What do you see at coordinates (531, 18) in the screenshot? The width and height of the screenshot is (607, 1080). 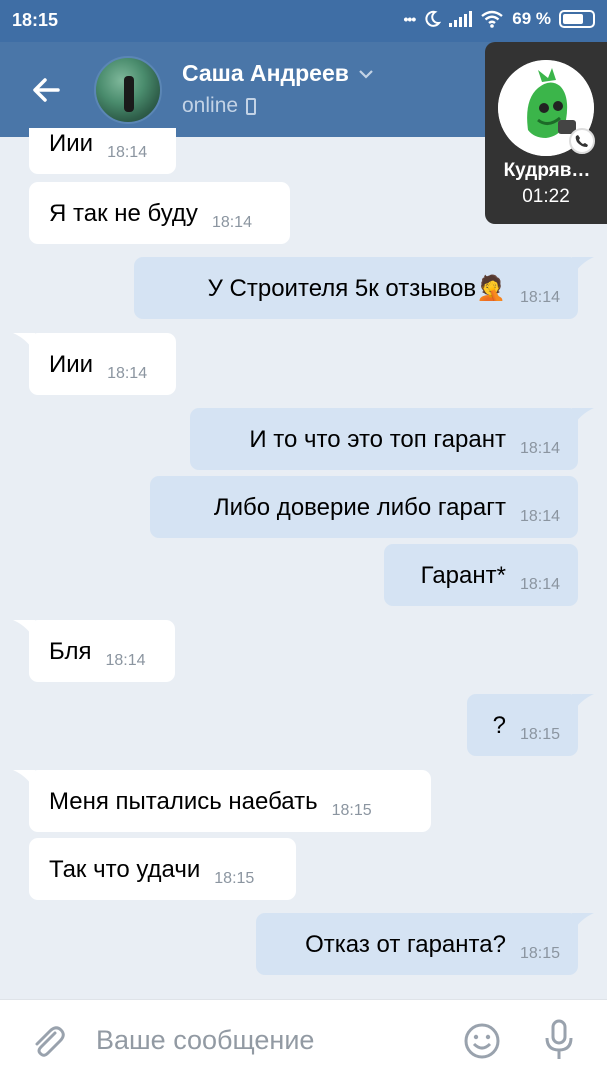 I see `battery-percent: 69 %` at bounding box center [531, 18].